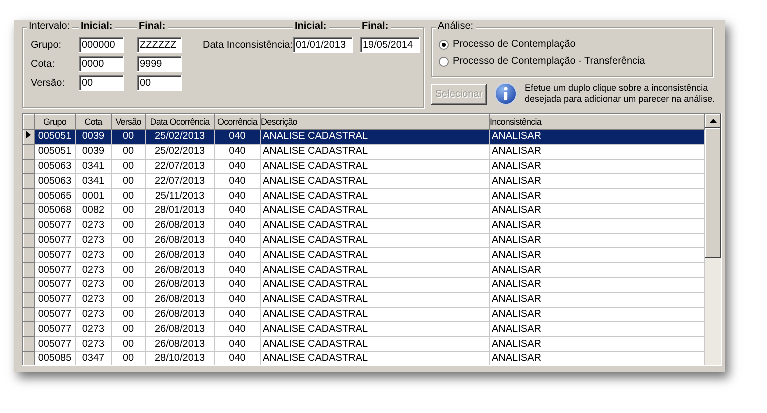  Describe the element at coordinates (514, 44) in the screenshot. I see `radio-label: Processo de Contemplação` at that location.